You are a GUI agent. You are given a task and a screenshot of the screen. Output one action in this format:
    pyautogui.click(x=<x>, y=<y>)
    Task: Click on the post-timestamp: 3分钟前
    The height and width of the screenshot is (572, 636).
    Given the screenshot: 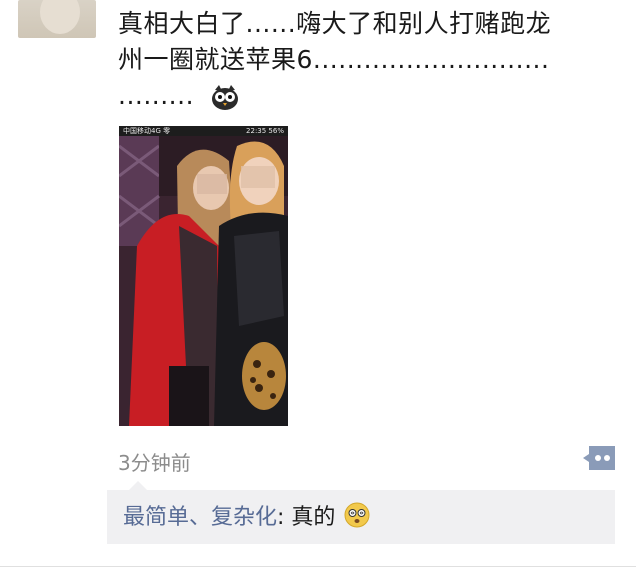 What is the action you would take?
    pyautogui.click(x=154, y=463)
    